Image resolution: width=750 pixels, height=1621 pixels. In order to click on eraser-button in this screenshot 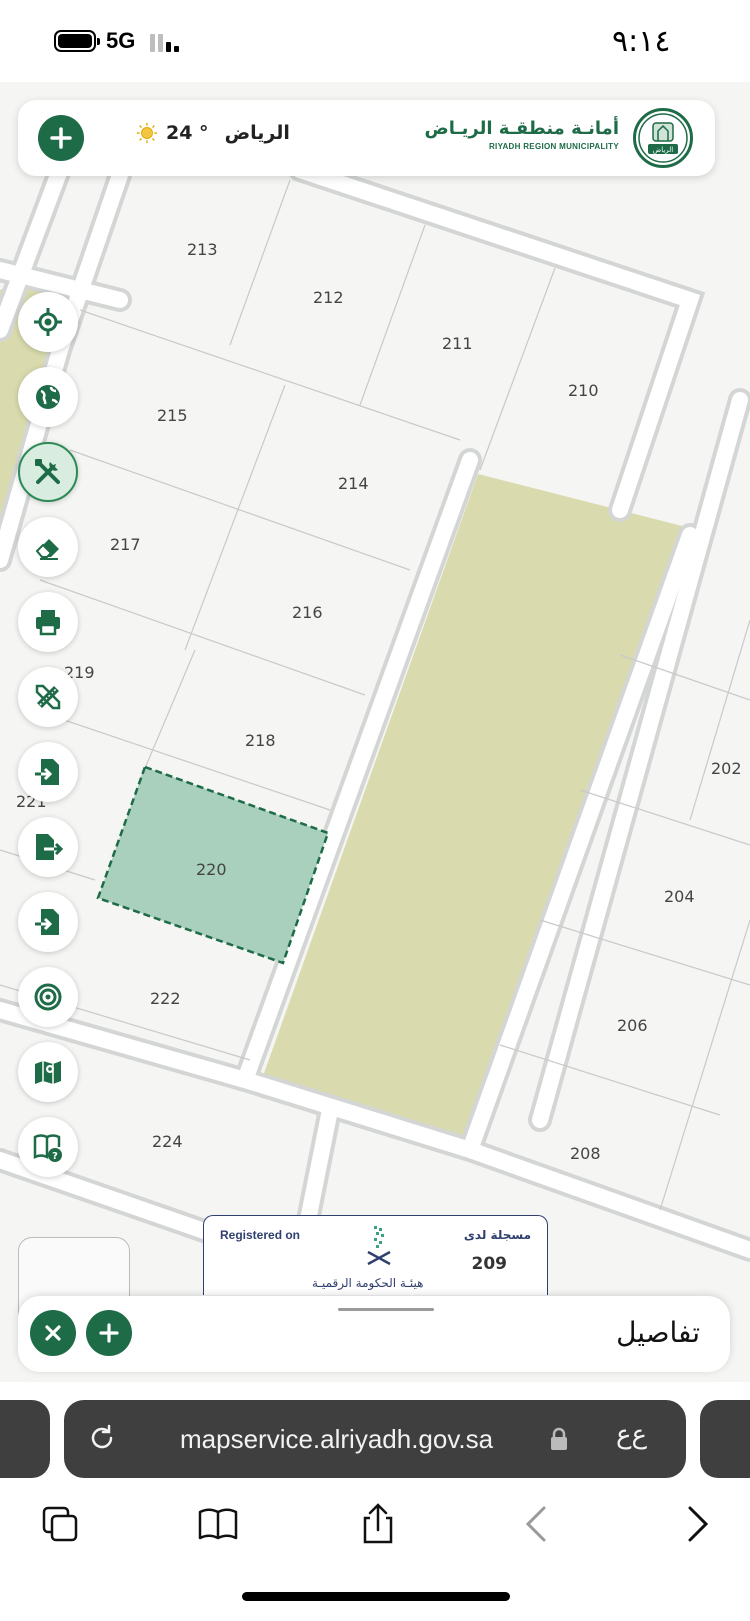, I will do `click(48, 547)`.